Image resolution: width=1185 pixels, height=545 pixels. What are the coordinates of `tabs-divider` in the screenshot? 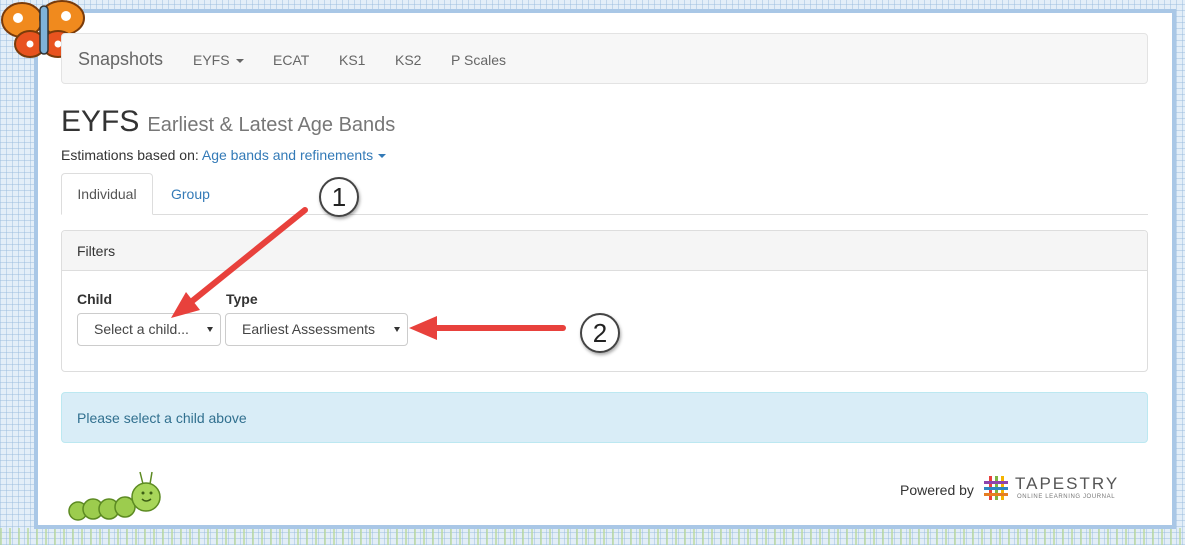 It's located at (604, 214).